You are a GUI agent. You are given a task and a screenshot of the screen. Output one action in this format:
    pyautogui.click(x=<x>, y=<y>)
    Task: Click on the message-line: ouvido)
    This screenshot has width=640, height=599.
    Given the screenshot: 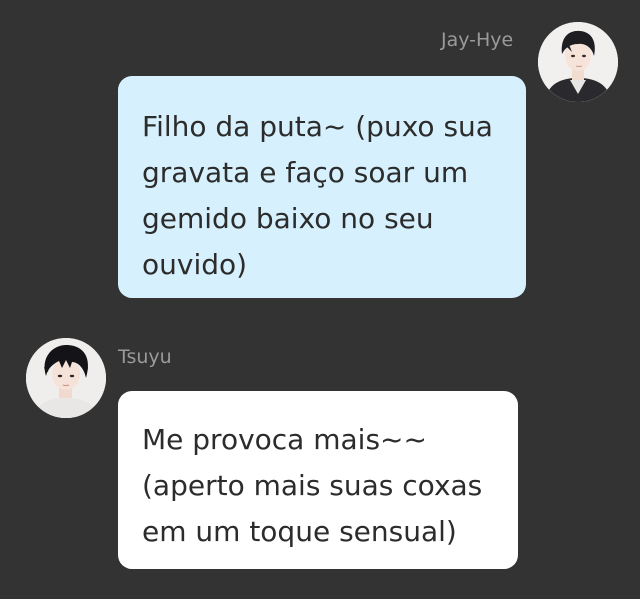 What is the action you would take?
    pyautogui.click(x=195, y=264)
    